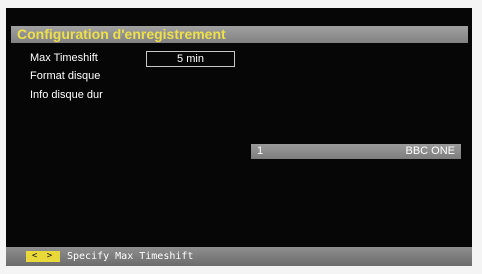 The image size is (482, 274). What do you see at coordinates (239, 256) in the screenshot?
I see `hint-bar: < > Specify Max Timeshift` at bounding box center [239, 256].